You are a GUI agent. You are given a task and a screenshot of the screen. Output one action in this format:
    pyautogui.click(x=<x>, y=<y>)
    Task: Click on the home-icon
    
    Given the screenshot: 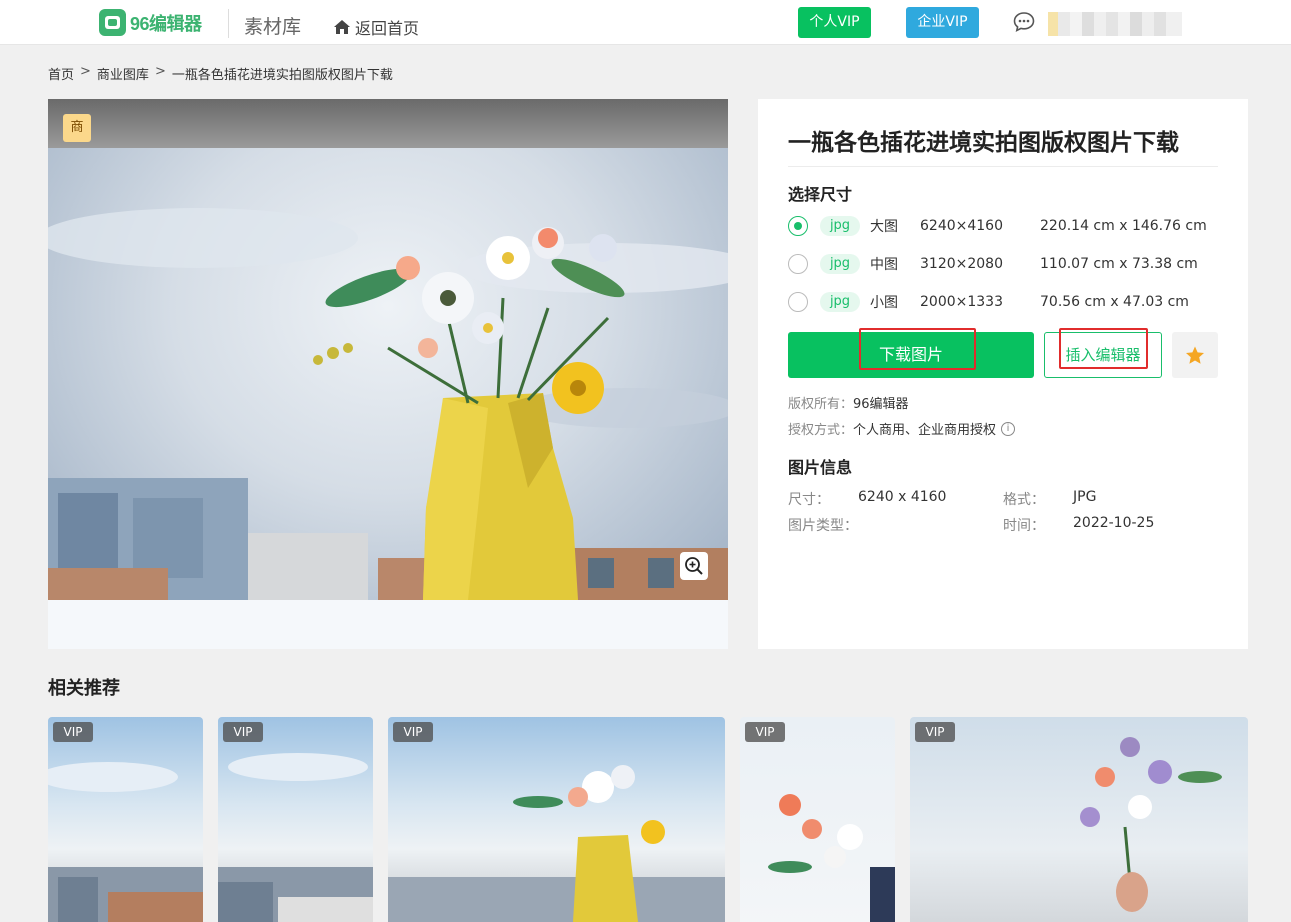 What is the action you would take?
    pyautogui.click(x=342, y=27)
    